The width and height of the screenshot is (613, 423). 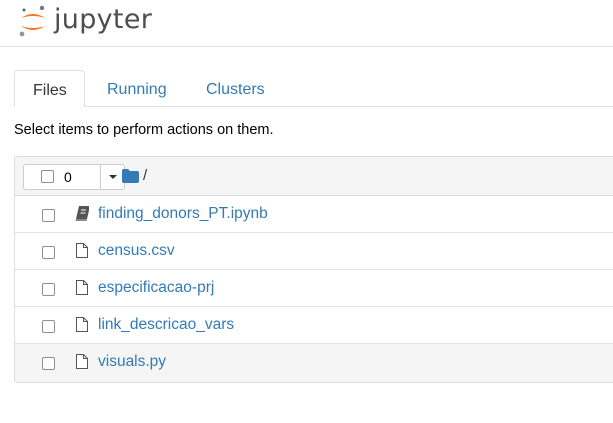 What do you see at coordinates (33, 21) in the screenshot?
I see `jupyter-logo-icon` at bounding box center [33, 21].